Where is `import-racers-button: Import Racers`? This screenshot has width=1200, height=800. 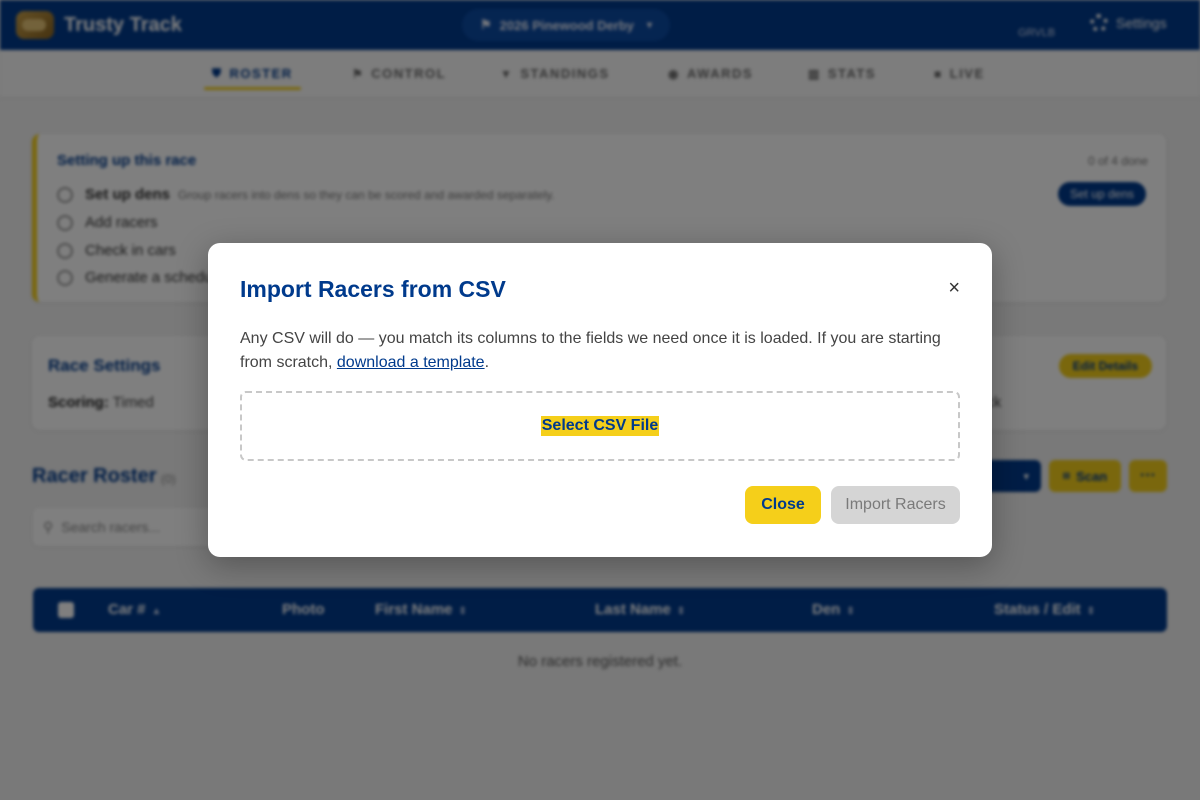
import-racers-button: Import Racers is located at coordinates (895, 505).